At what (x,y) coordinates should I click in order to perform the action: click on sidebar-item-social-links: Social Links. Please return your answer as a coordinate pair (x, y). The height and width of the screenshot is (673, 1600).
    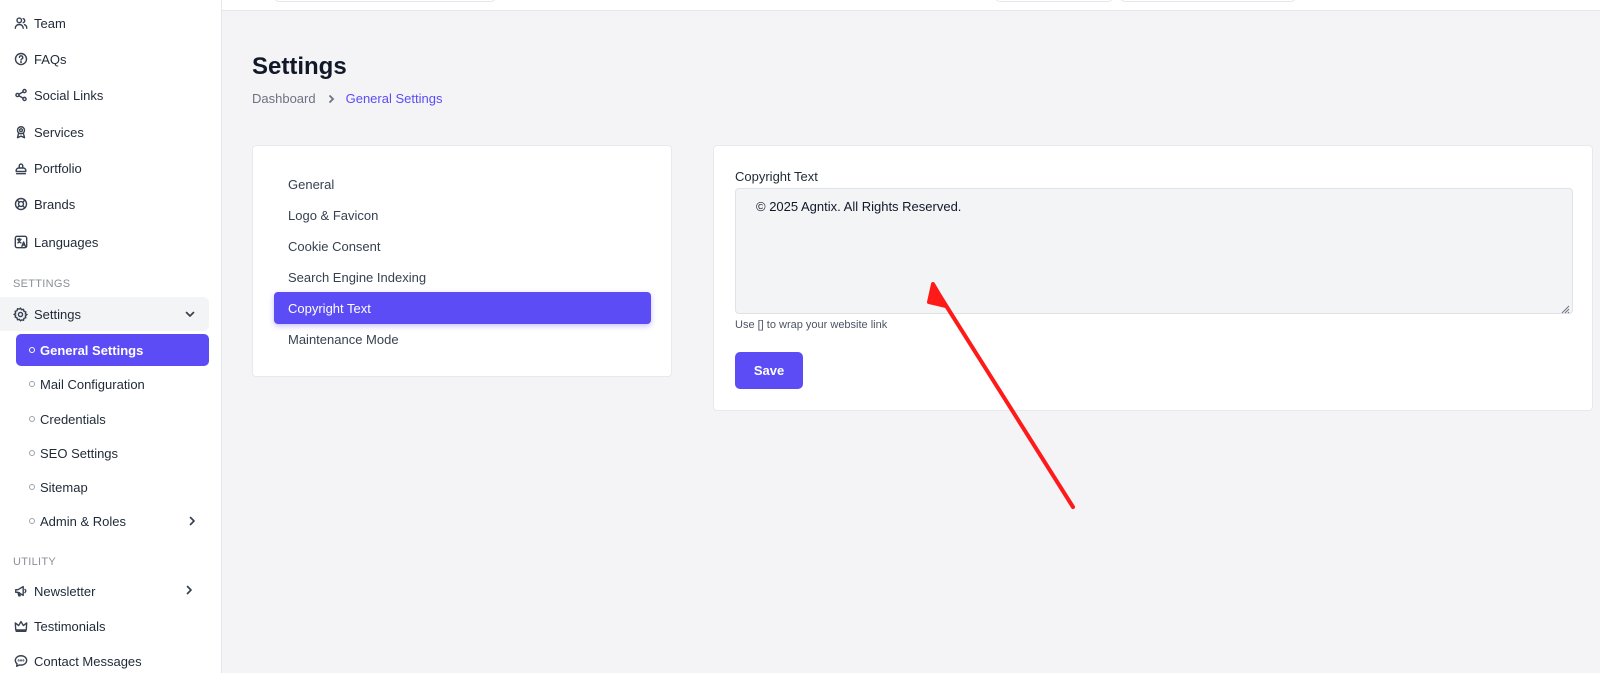
    Looking at the image, I should click on (111, 95).